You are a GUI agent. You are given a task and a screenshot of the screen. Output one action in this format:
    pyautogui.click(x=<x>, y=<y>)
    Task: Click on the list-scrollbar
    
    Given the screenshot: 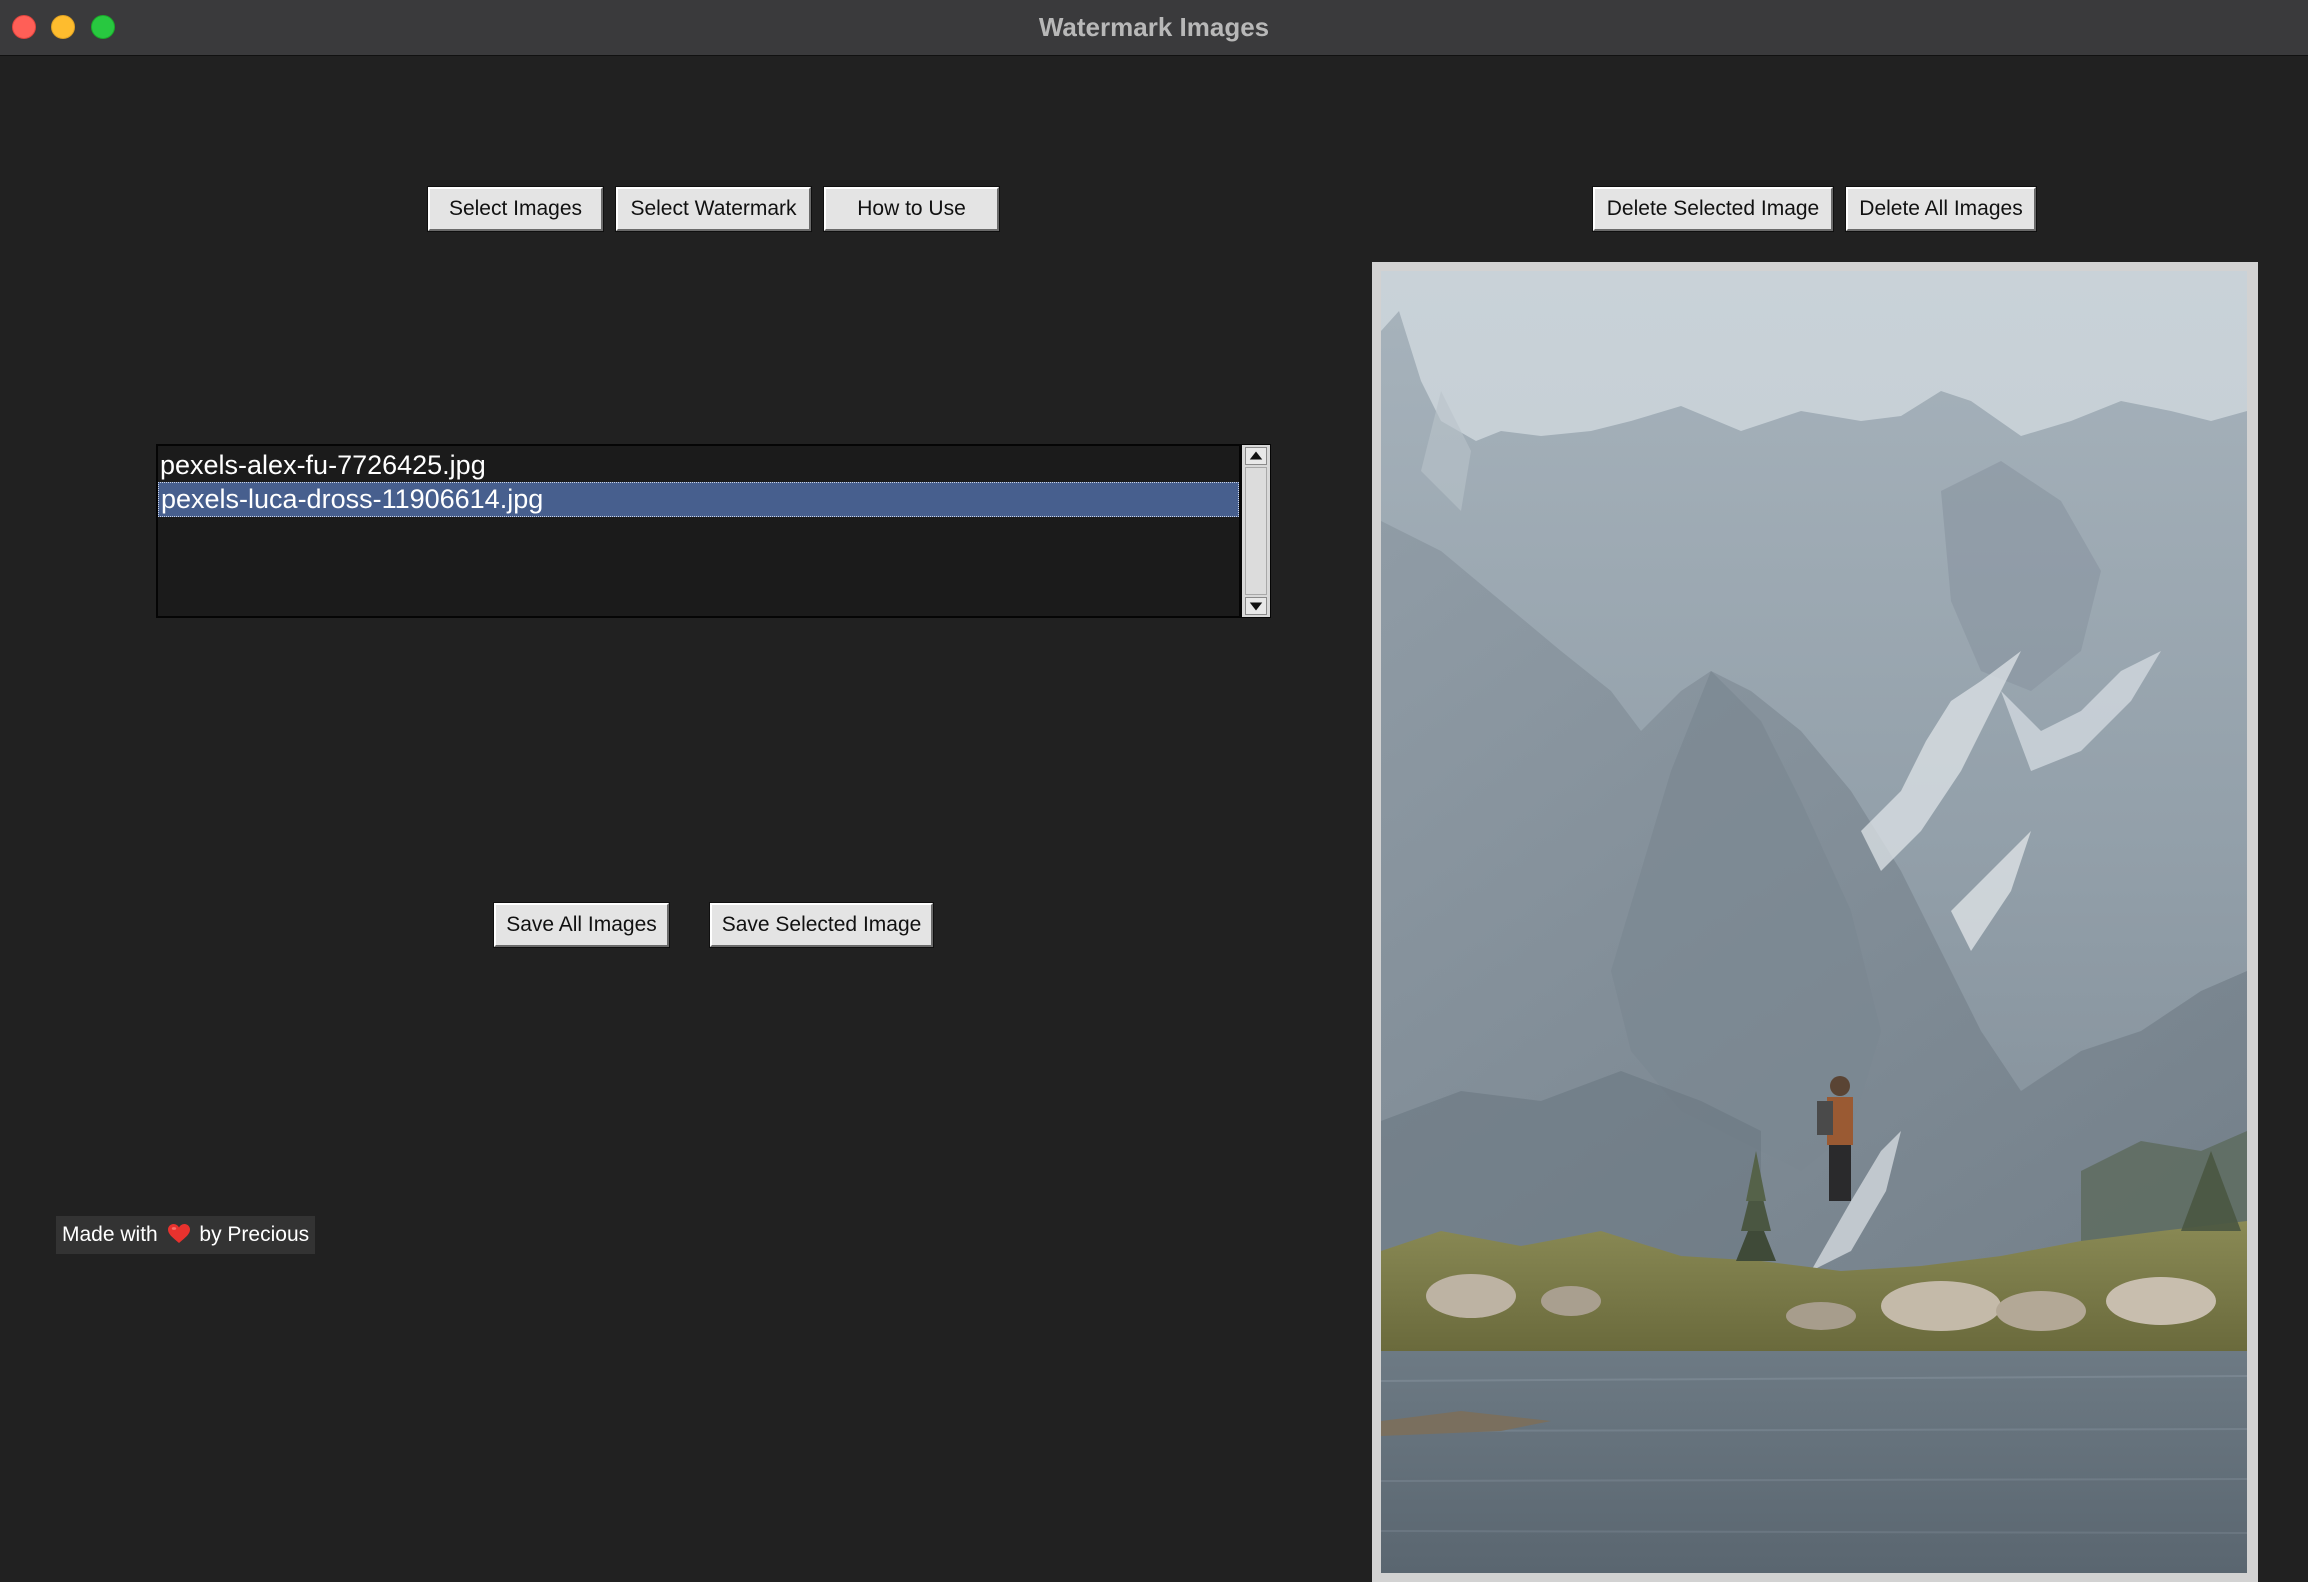 What is the action you would take?
    pyautogui.click(x=1256, y=531)
    